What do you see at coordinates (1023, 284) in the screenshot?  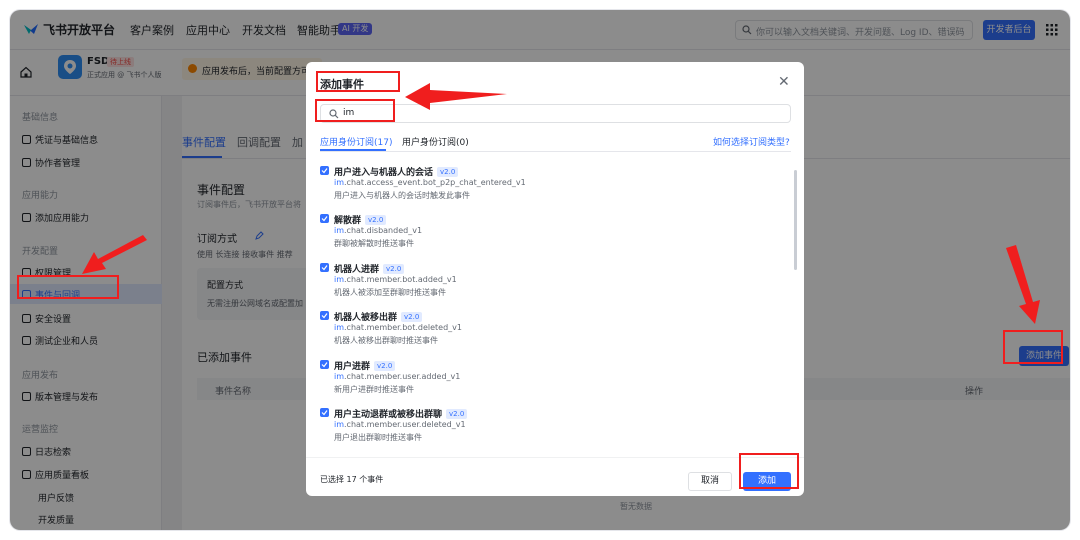 I see `arrow-to-add-event` at bounding box center [1023, 284].